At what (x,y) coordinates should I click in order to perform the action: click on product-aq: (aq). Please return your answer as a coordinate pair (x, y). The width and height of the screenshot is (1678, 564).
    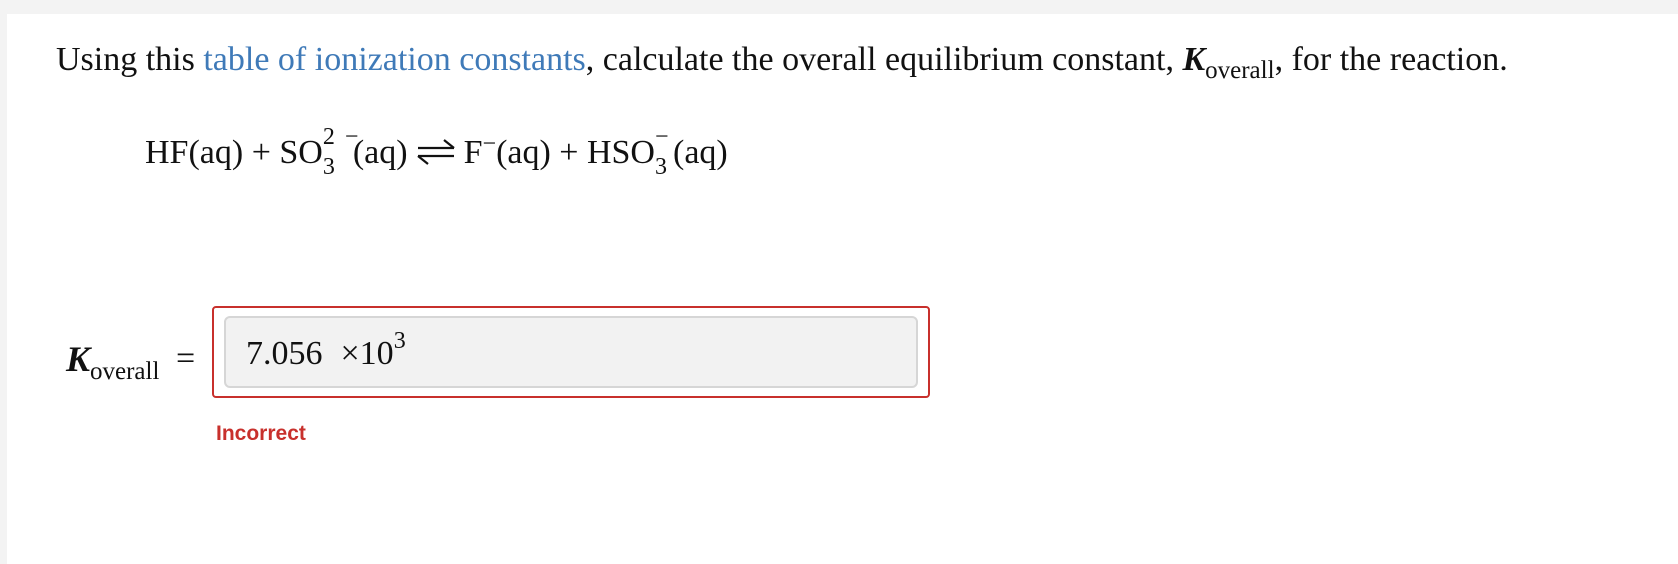
    Looking at the image, I should click on (700, 152).